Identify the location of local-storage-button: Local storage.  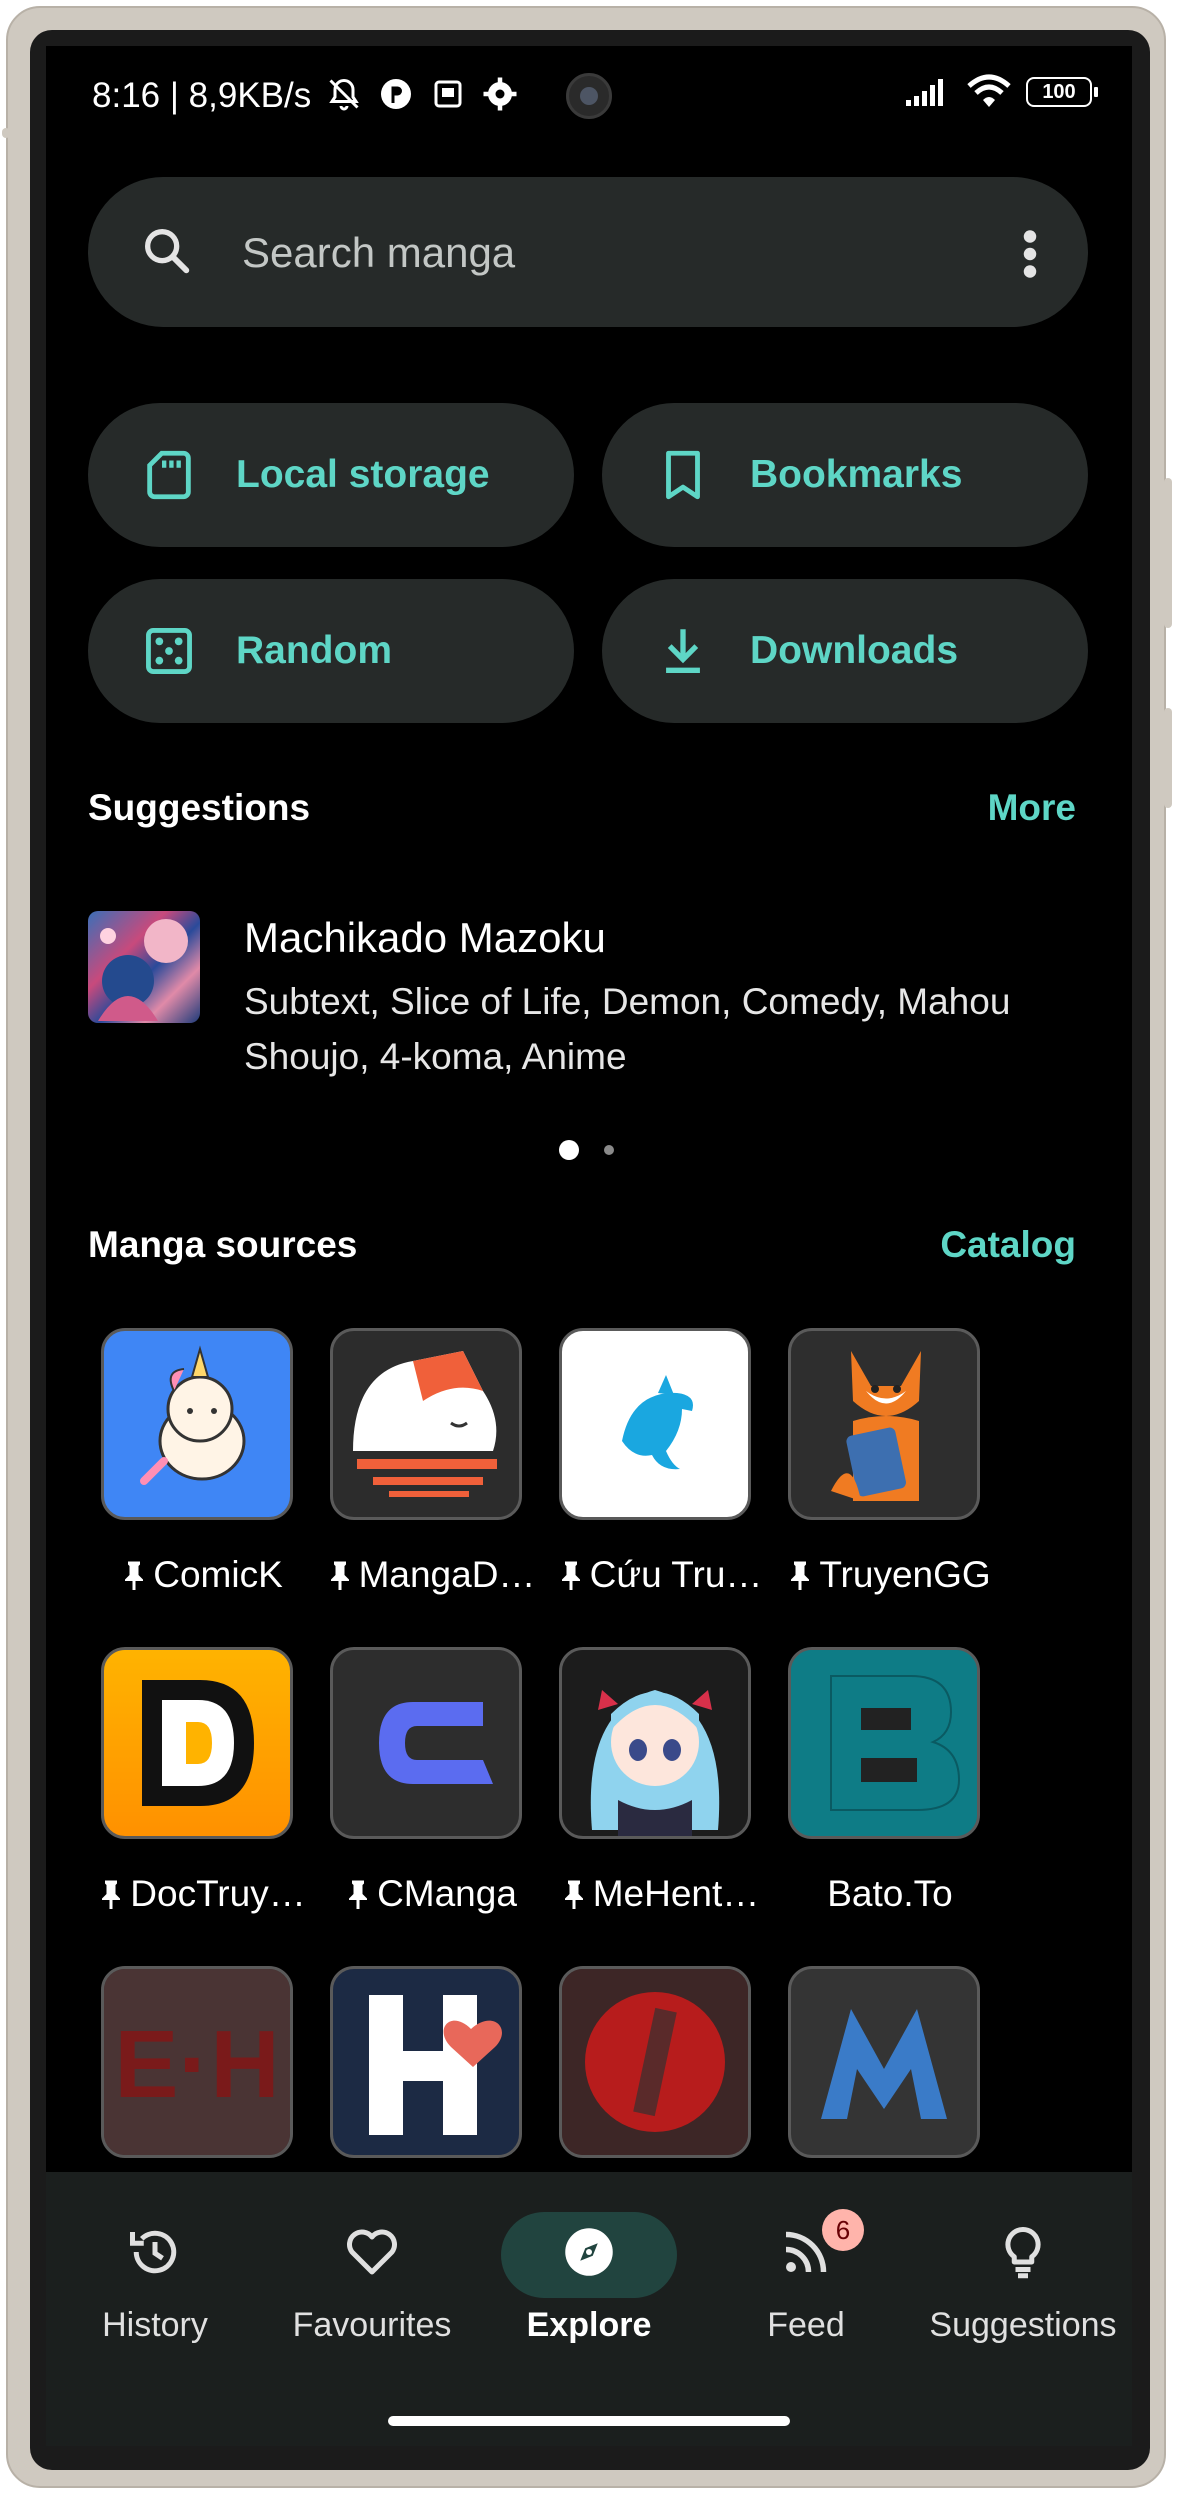
(331, 475).